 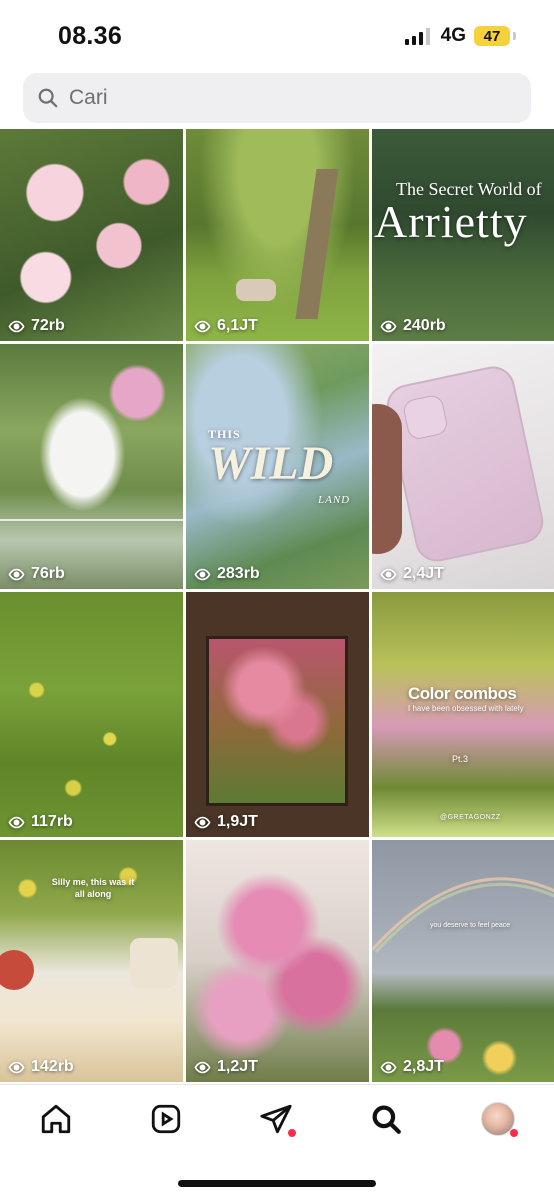 I want to click on color-combos-subtitle: I have been obsessed with lately, so click(x=466, y=708).